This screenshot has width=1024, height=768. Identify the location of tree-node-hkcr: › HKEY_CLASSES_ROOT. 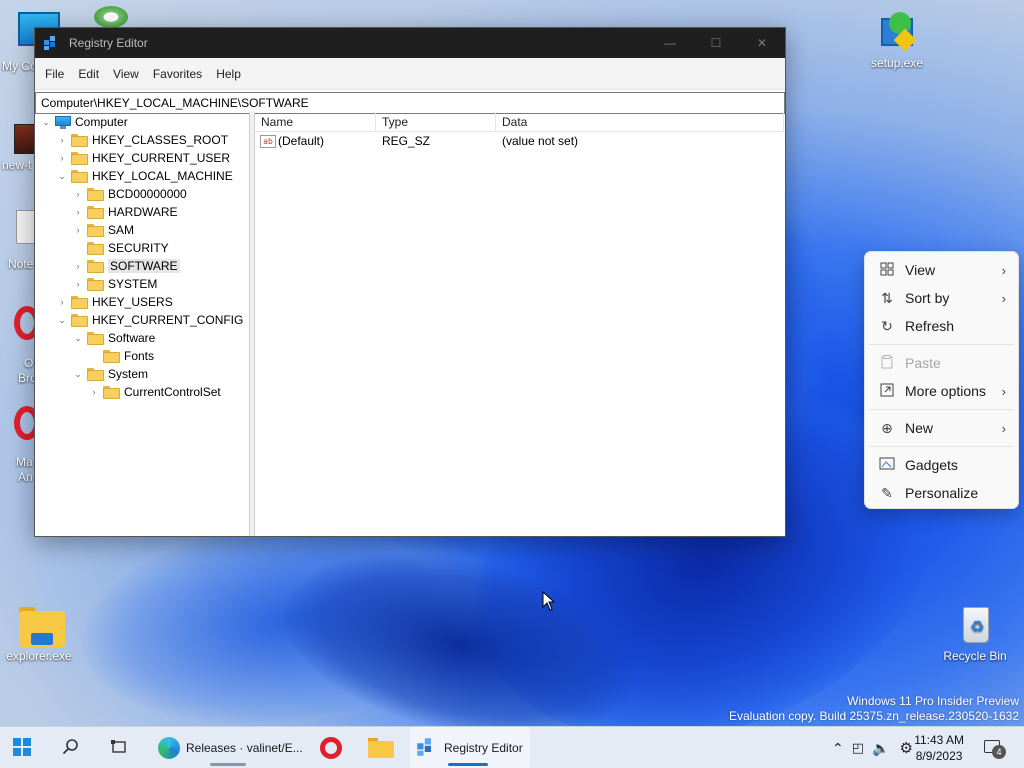
(142, 140).